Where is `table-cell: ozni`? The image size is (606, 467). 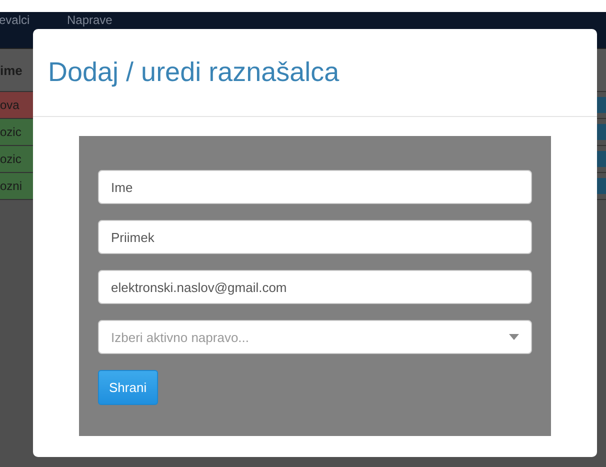
table-cell: ozni is located at coordinates (16, 186).